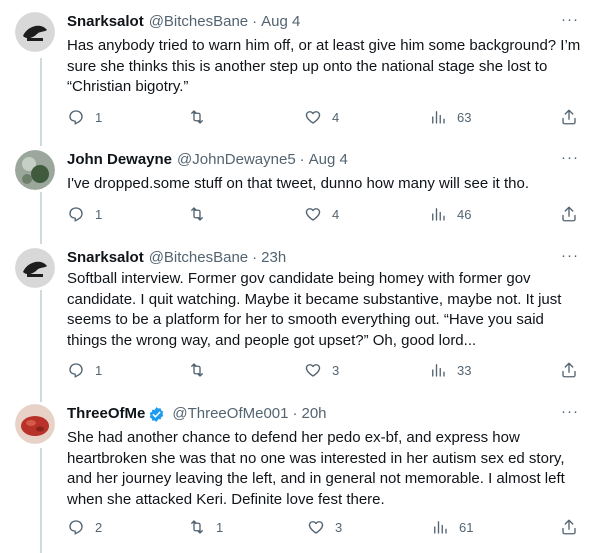 This screenshot has height=553, width=597. I want to click on timestamp: 20h, so click(313, 414).